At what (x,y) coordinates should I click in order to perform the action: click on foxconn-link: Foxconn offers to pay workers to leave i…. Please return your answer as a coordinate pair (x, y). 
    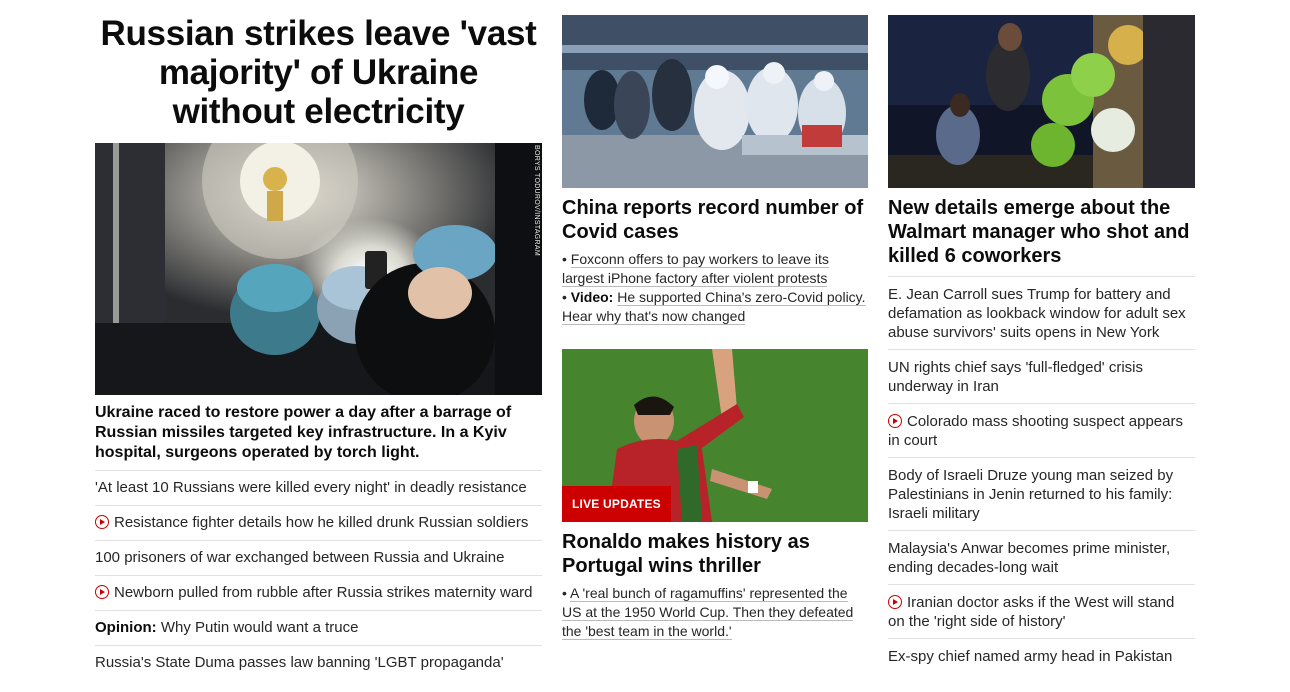
    Looking at the image, I should click on (695, 269).